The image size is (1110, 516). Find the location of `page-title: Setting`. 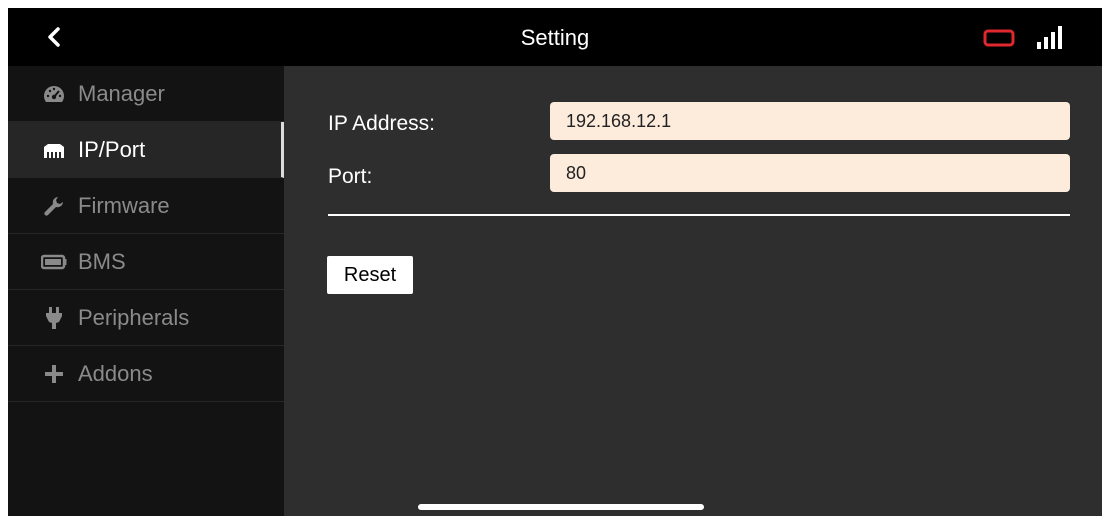

page-title: Setting is located at coordinates (555, 37).